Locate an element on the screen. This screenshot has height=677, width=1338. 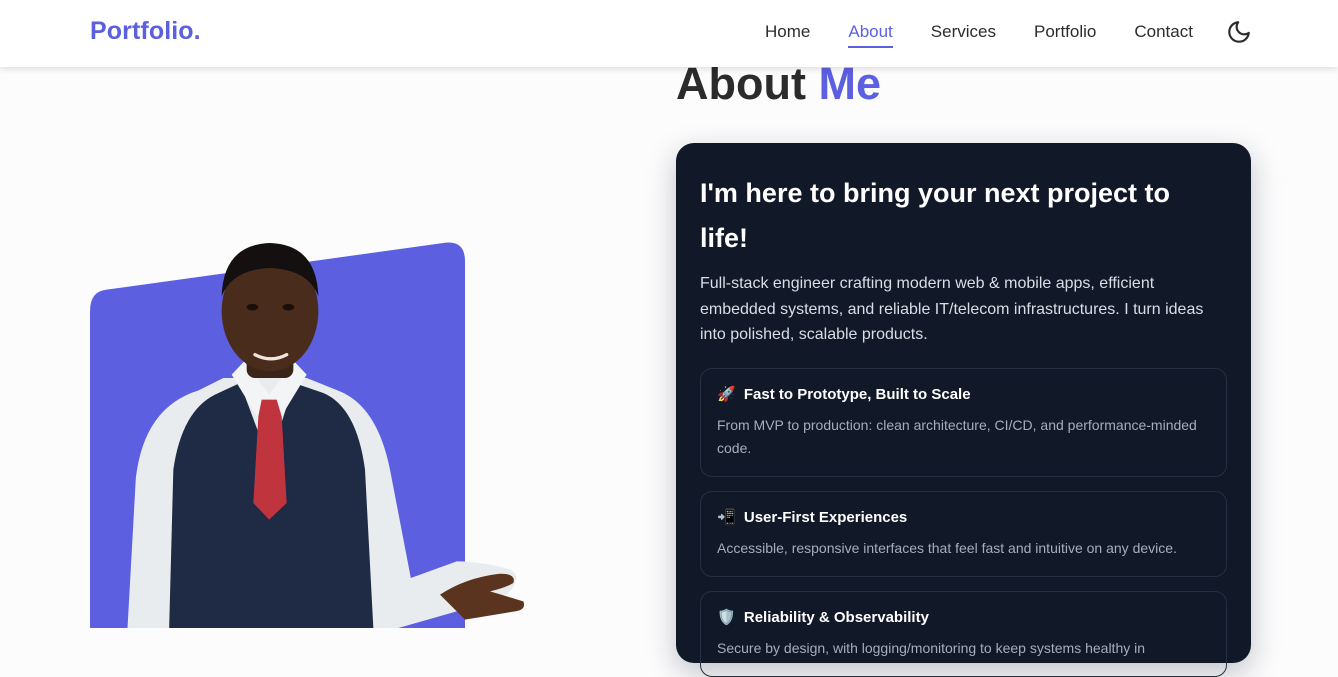
nav-link-contact: Contact is located at coordinates (1163, 32).